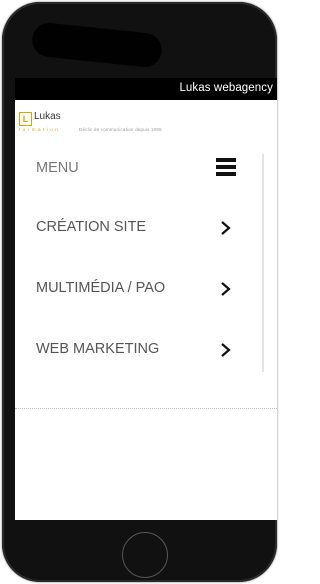  I want to click on logo-tagline: Déclic de communication depuis 1995, so click(120, 129).